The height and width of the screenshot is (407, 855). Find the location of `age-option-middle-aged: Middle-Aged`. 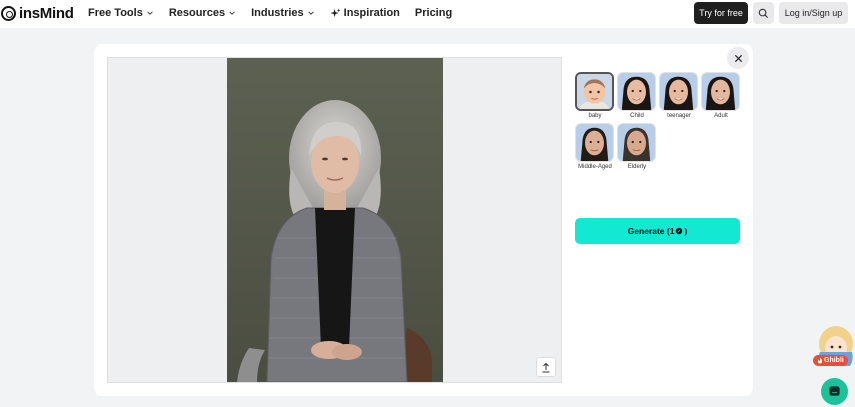

age-option-middle-aged: Middle-Aged is located at coordinates (595, 146).